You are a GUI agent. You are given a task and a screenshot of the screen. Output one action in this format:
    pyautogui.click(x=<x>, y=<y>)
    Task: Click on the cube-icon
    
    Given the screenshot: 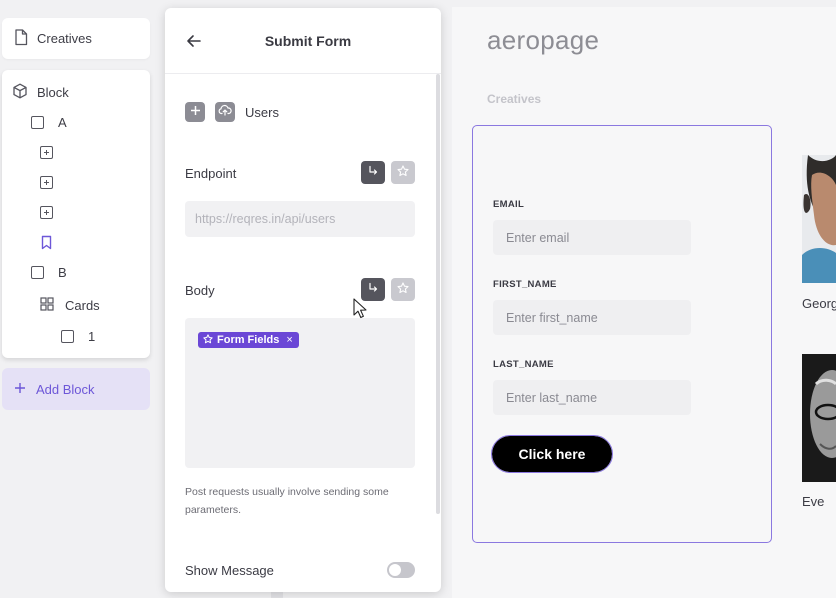 What is the action you would take?
    pyautogui.click(x=20, y=92)
    